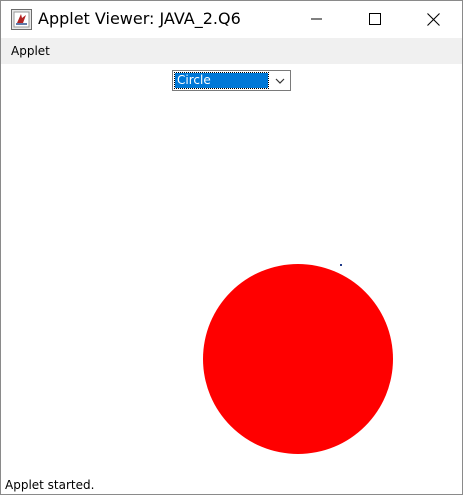  Describe the element at coordinates (231, 51) in the screenshot. I see `menu-bar: Applet` at that location.